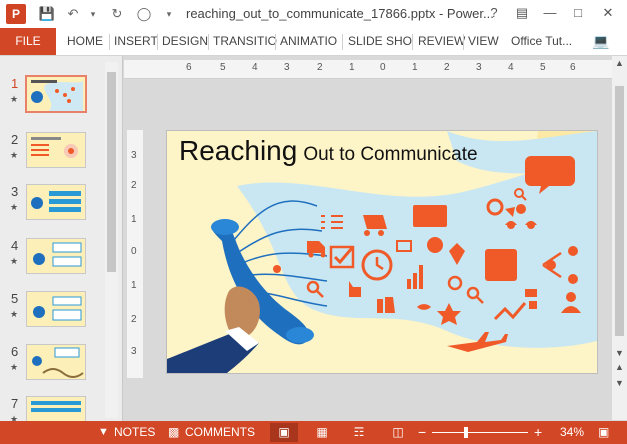  I want to click on slide-number: 3, so click(15, 191).